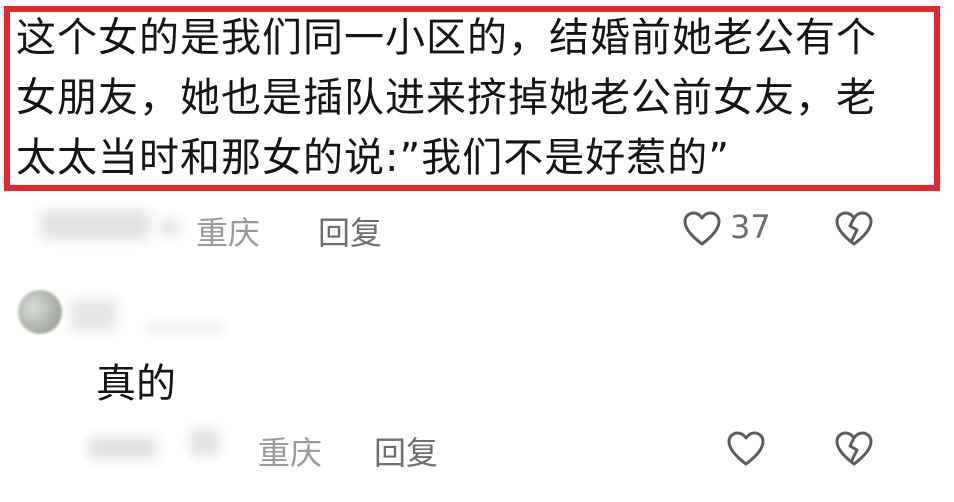  What do you see at coordinates (40, 312) in the screenshot?
I see `avatar` at bounding box center [40, 312].